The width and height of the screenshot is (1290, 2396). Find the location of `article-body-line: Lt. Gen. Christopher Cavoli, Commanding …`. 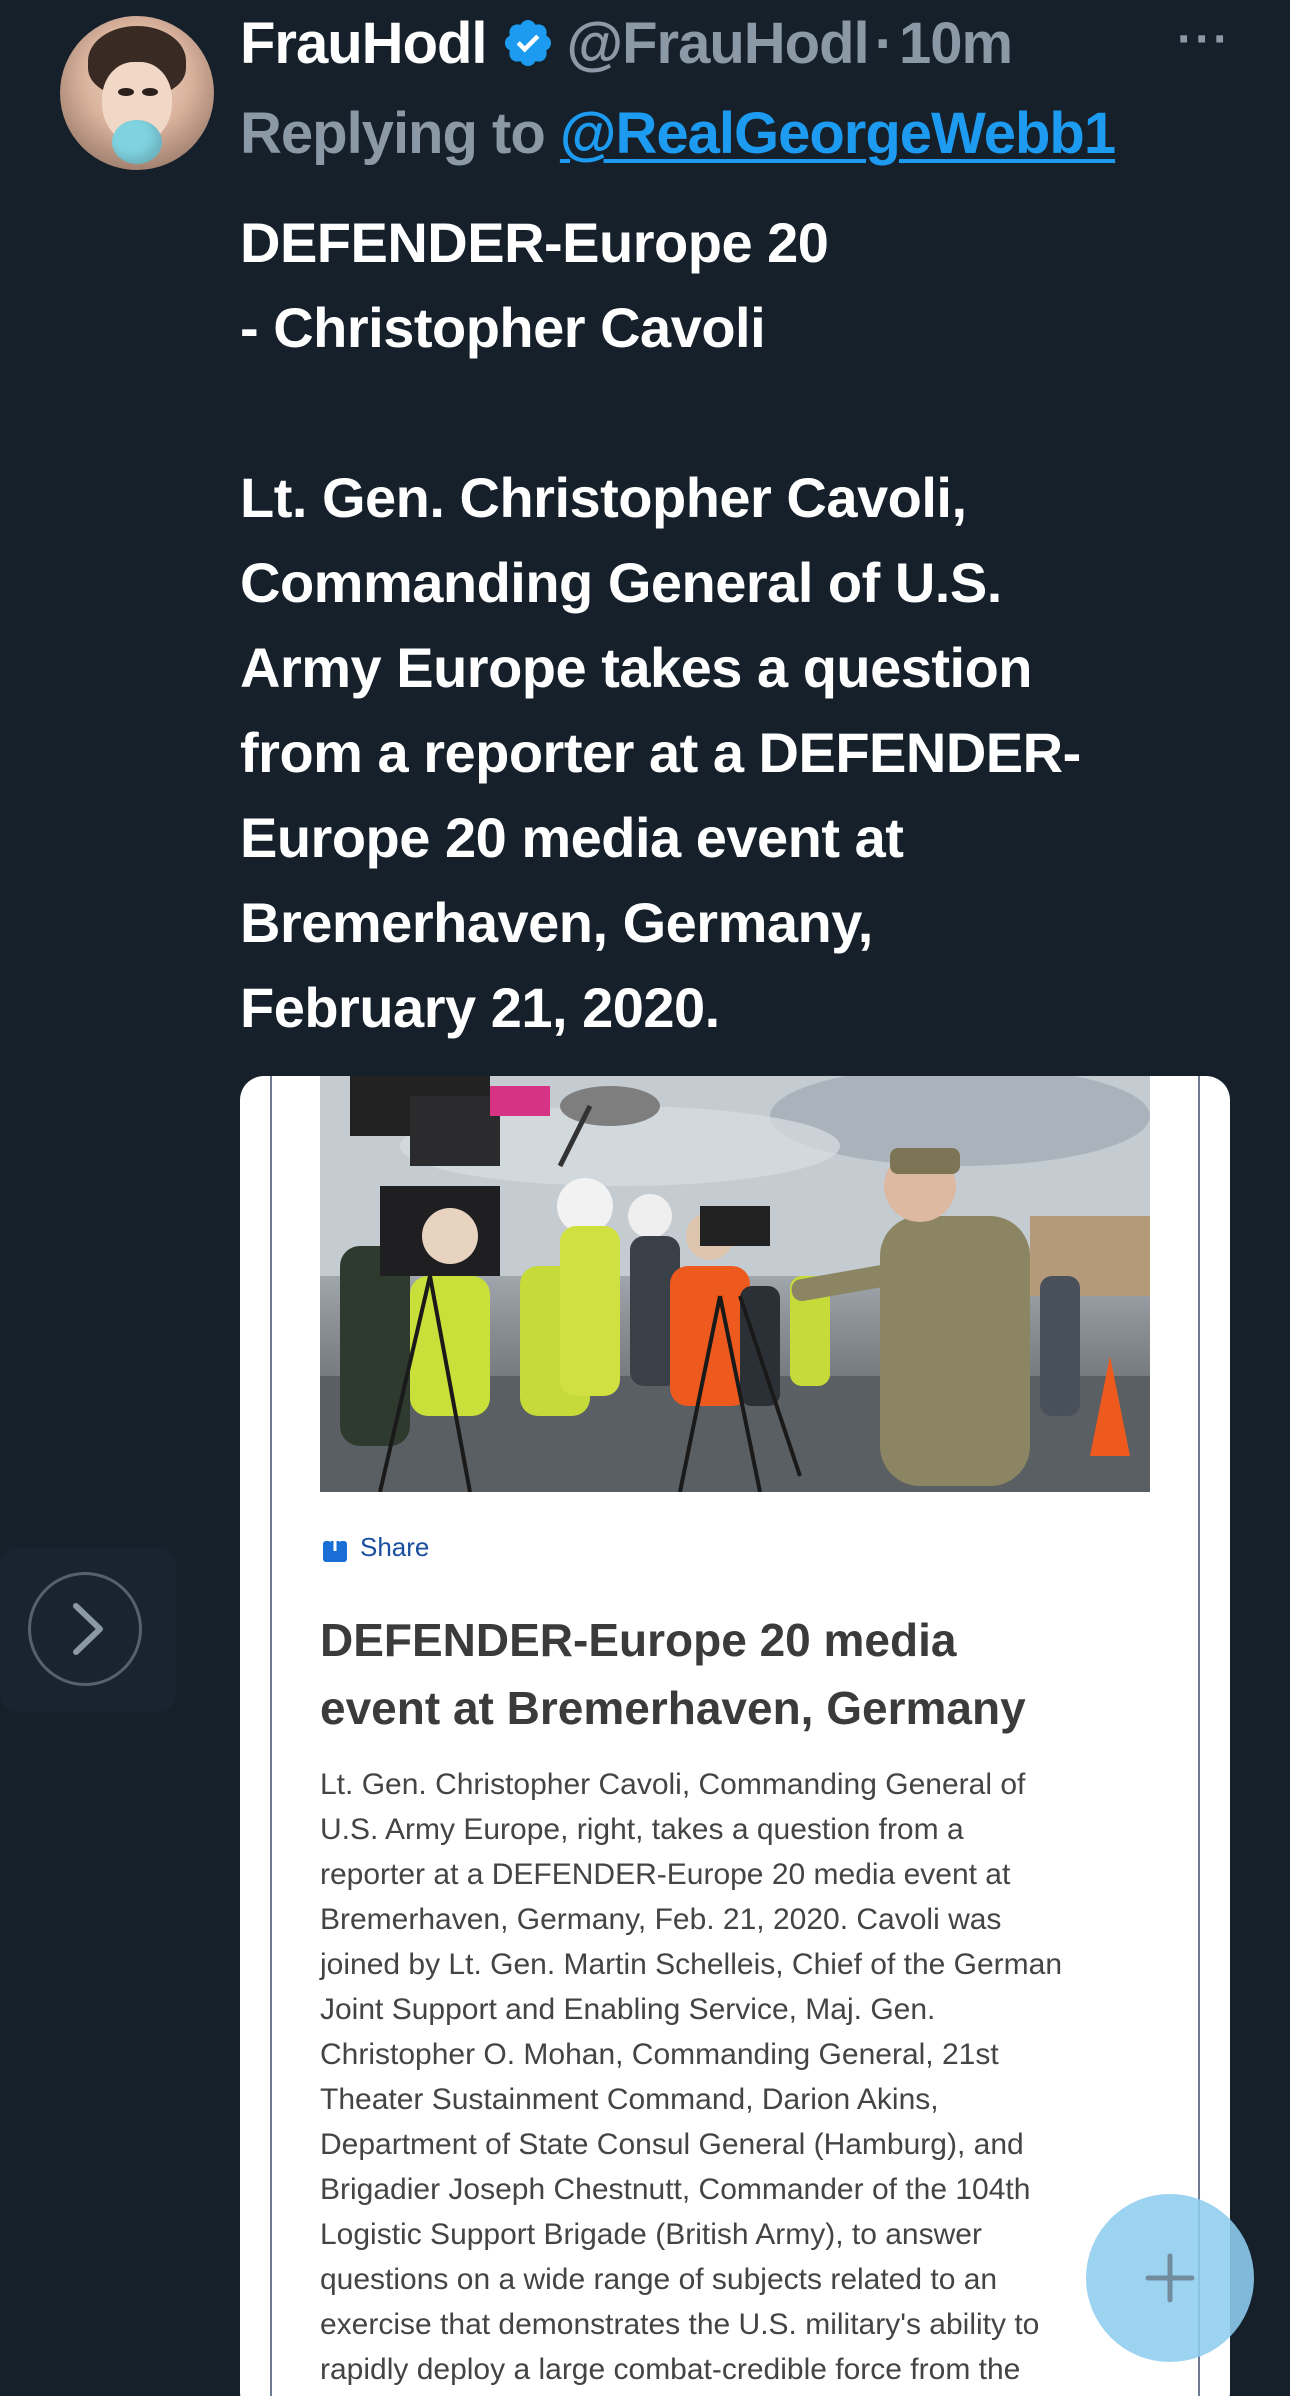

article-body-line: Lt. Gen. Christopher Cavoli, Commanding … is located at coordinates (673, 1784).